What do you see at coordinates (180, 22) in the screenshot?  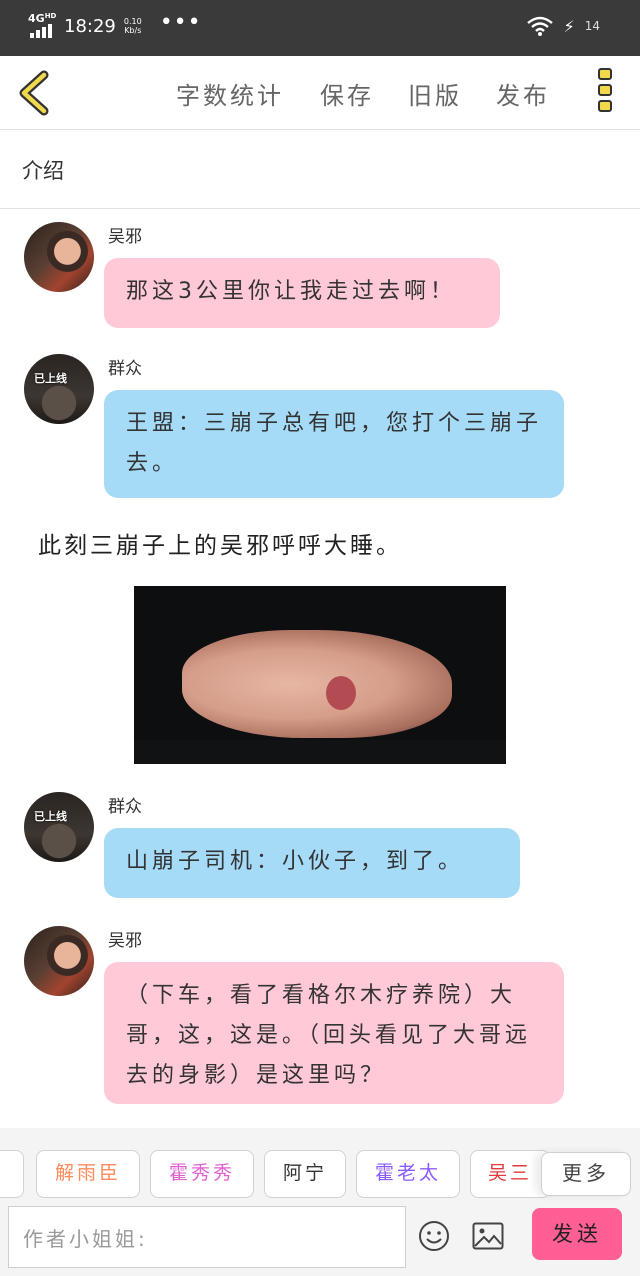 I see `more-notifications-icon: •••` at bounding box center [180, 22].